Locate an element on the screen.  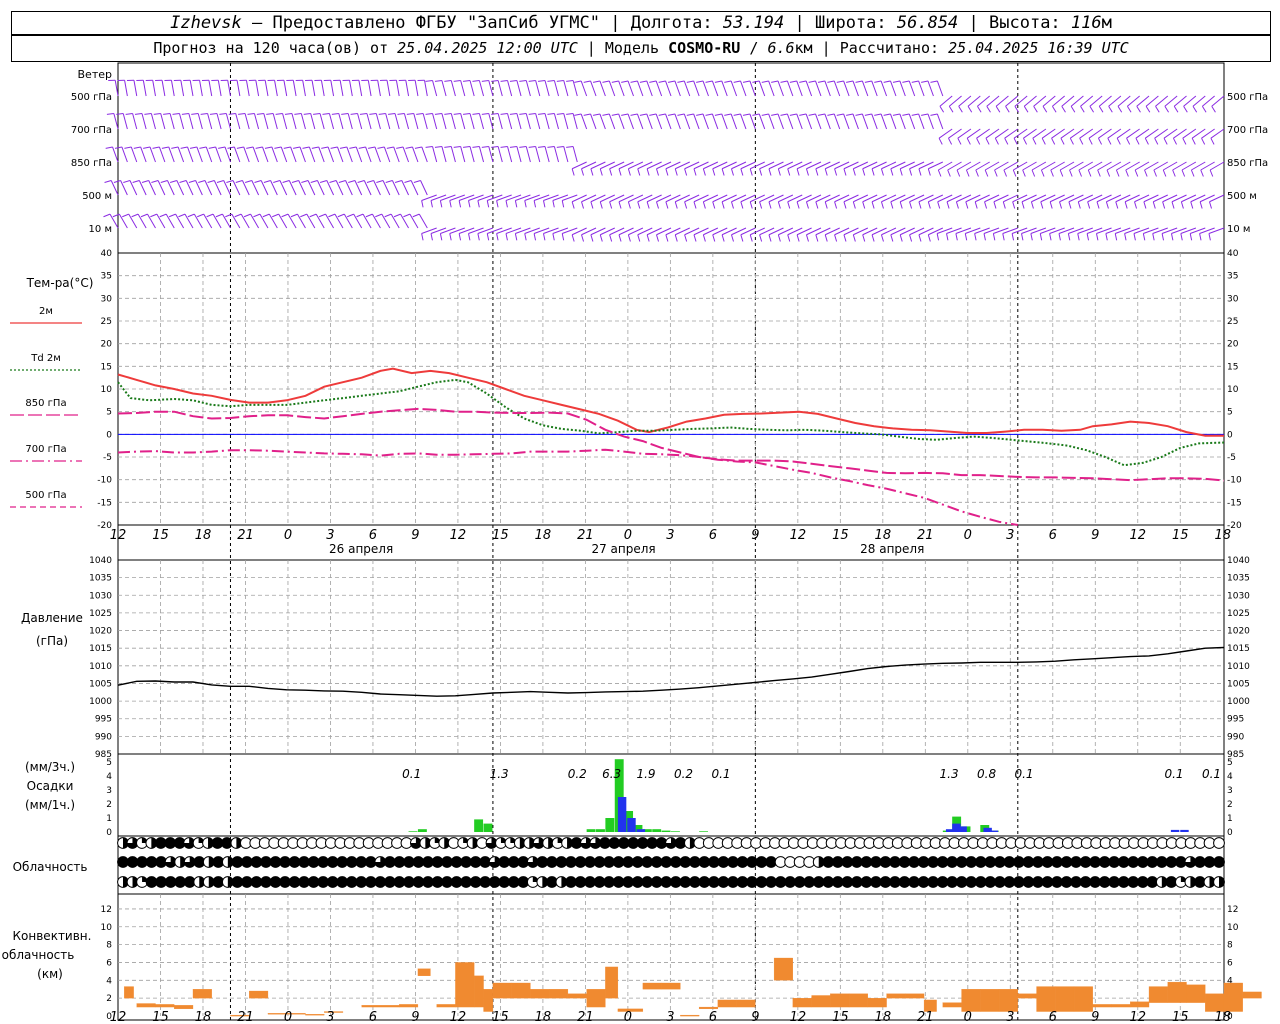
wind-level-label: 500 гПа is located at coordinates (91, 97).